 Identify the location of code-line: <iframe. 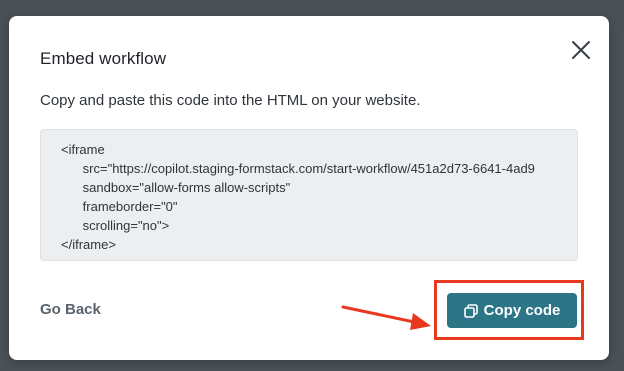
(83, 149).